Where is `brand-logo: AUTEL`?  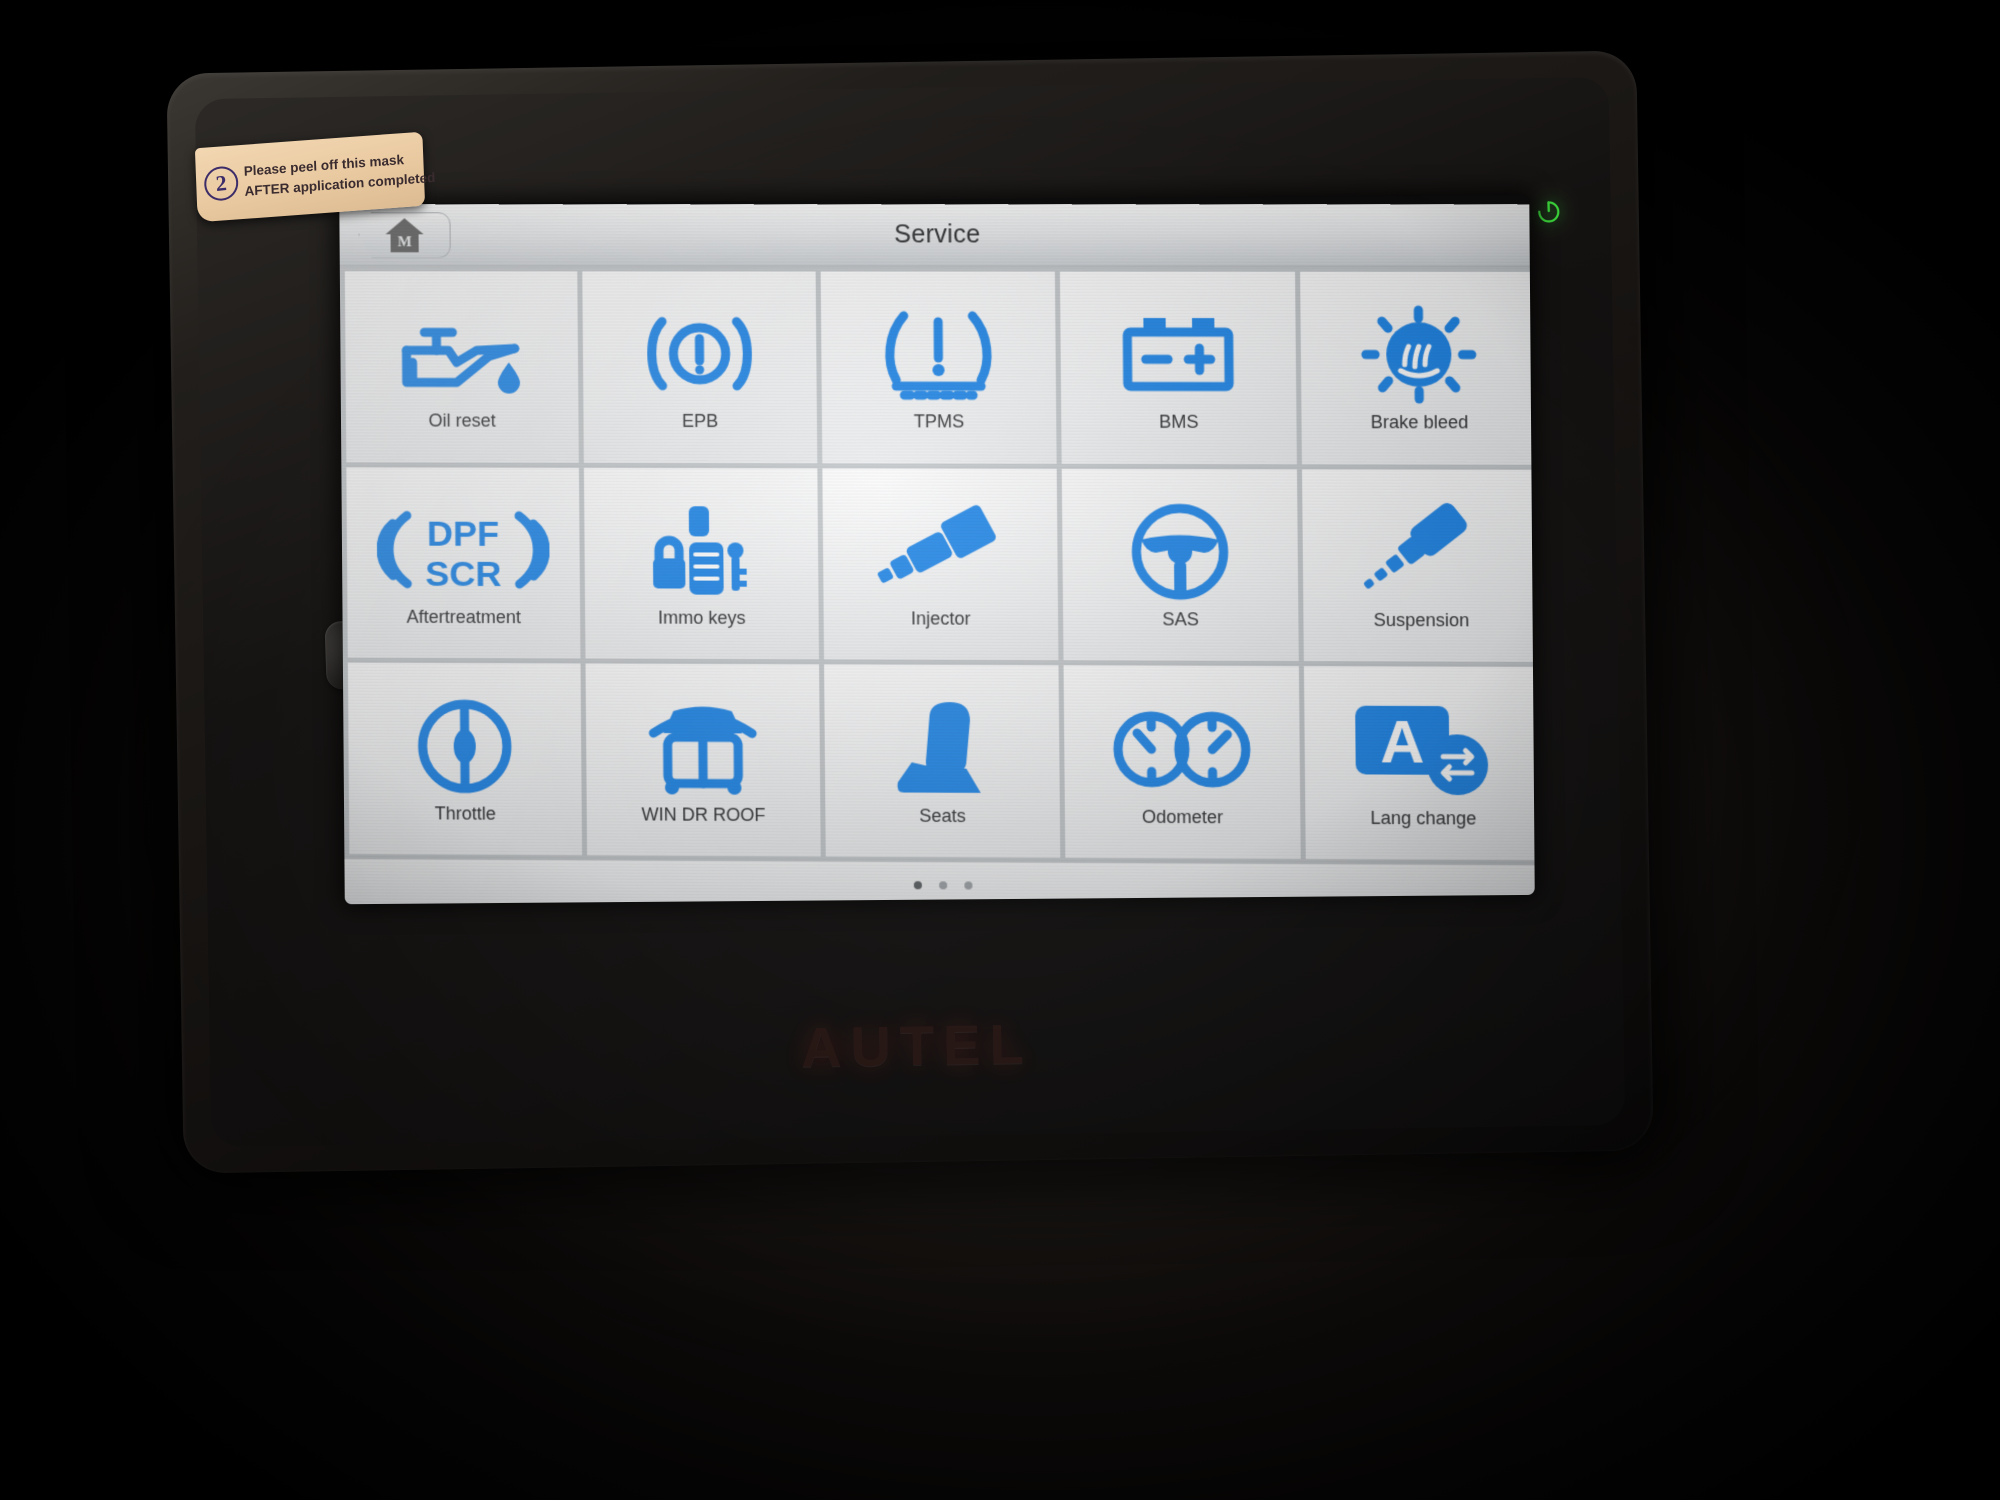 brand-logo: AUTEL is located at coordinates (917, 1045).